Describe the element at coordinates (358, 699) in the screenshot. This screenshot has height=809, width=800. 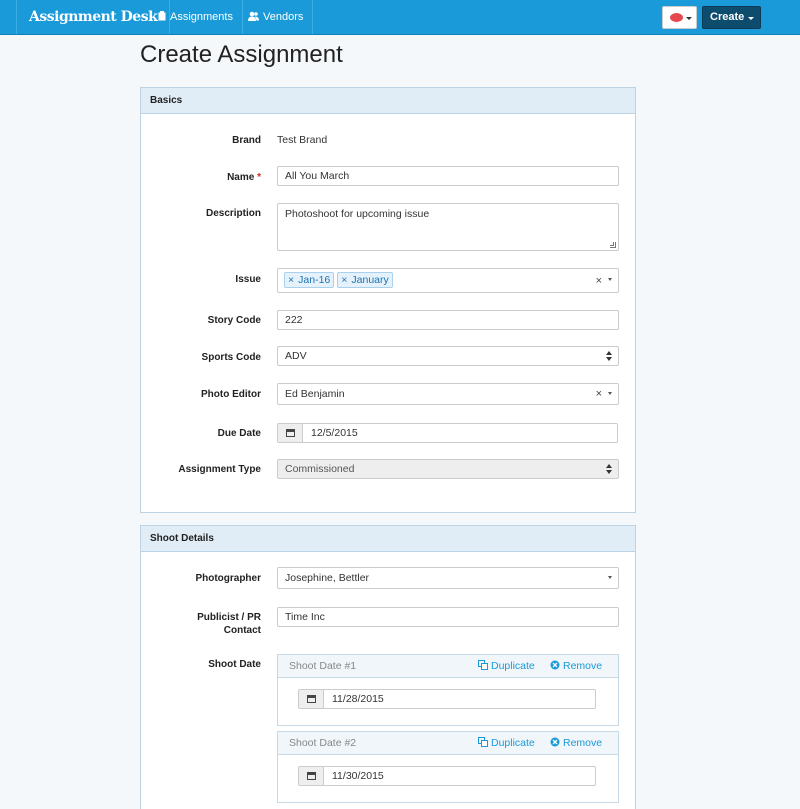
I see `shoot-date-value: 11/28/2015` at that location.